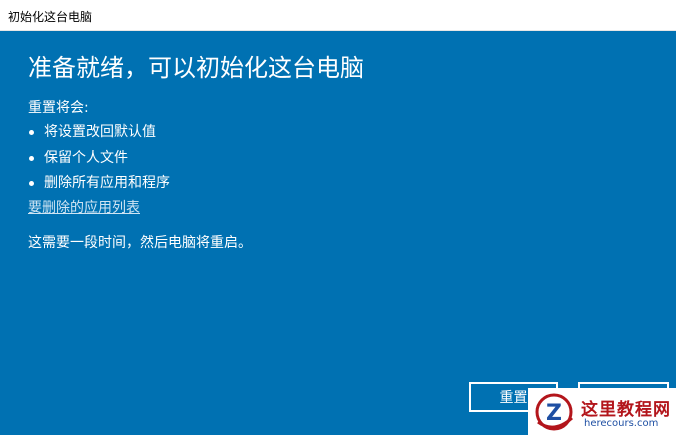  What do you see at coordinates (86, 157) in the screenshot?
I see `list-item-label: 保留个人文件` at bounding box center [86, 157].